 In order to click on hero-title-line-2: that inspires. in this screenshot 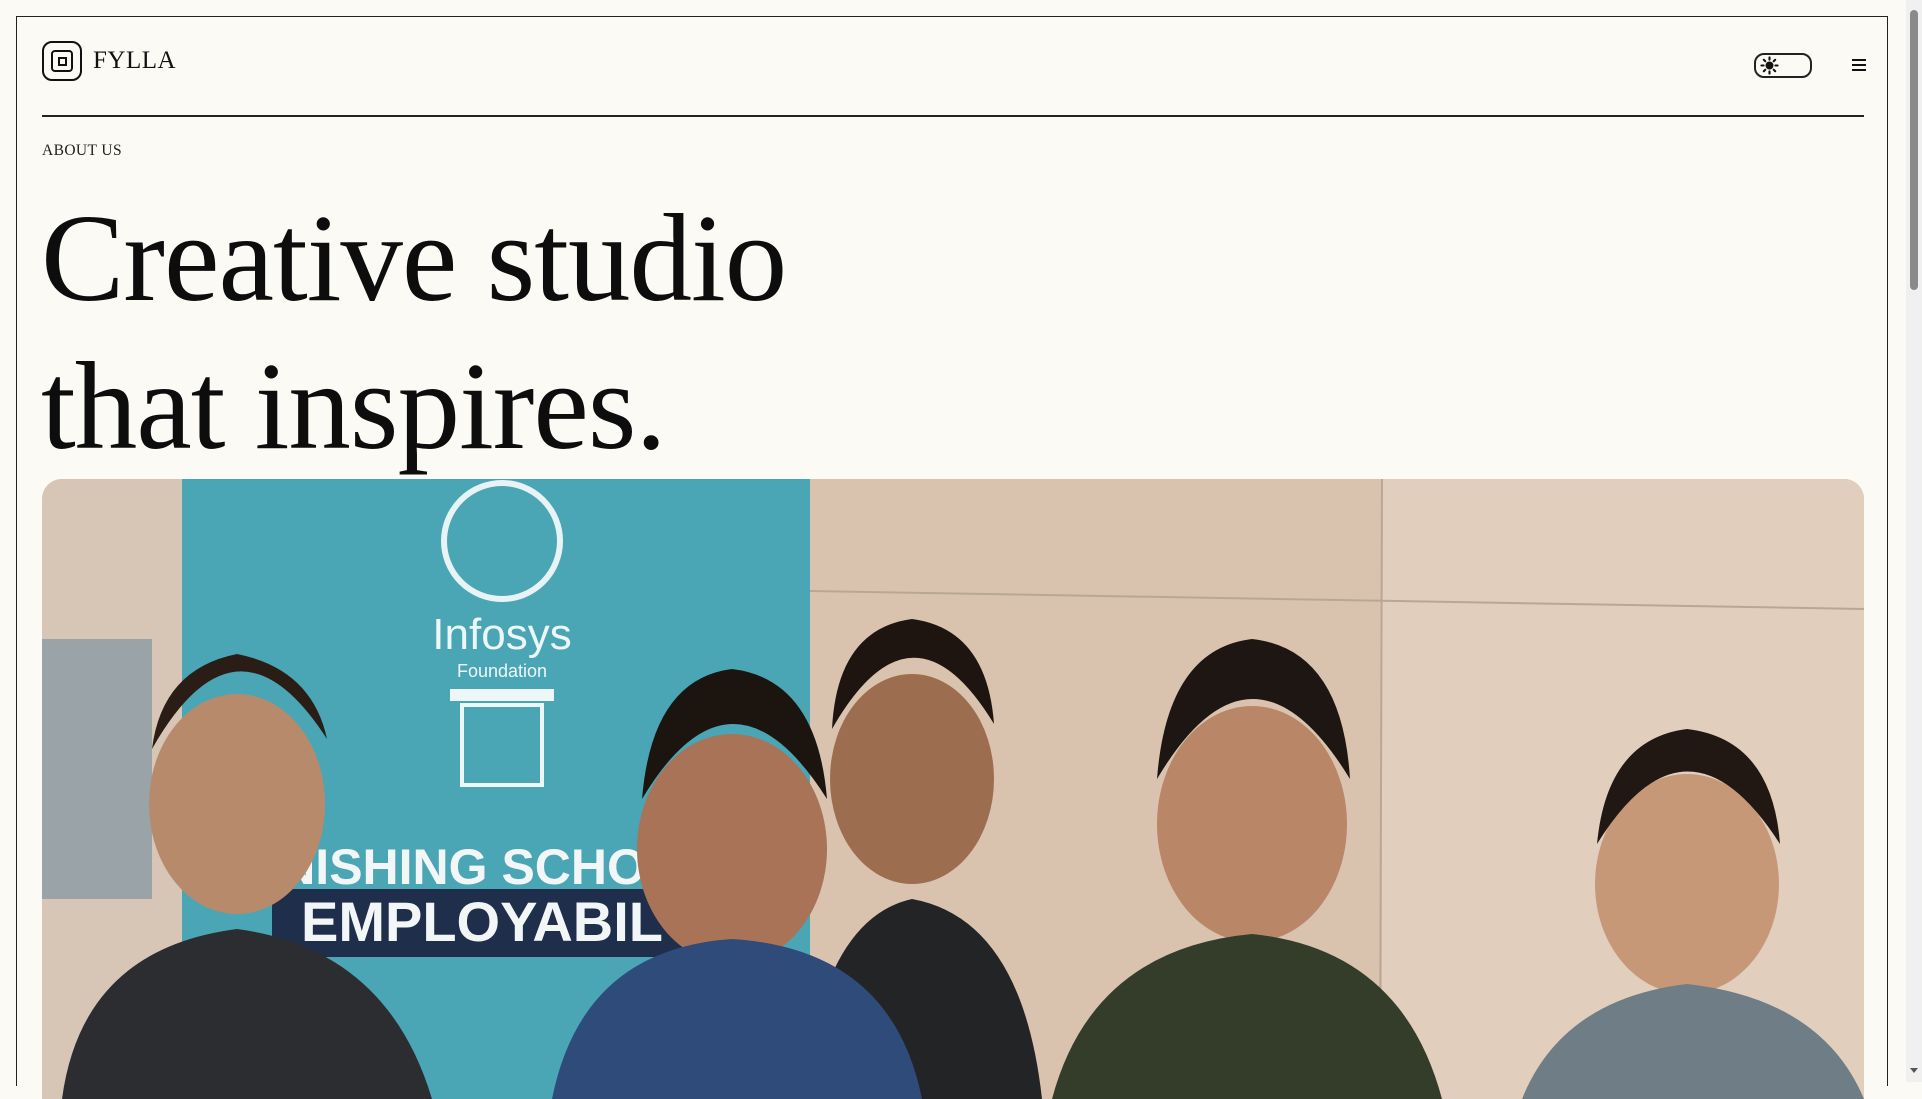, I will do `click(354, 407)`.